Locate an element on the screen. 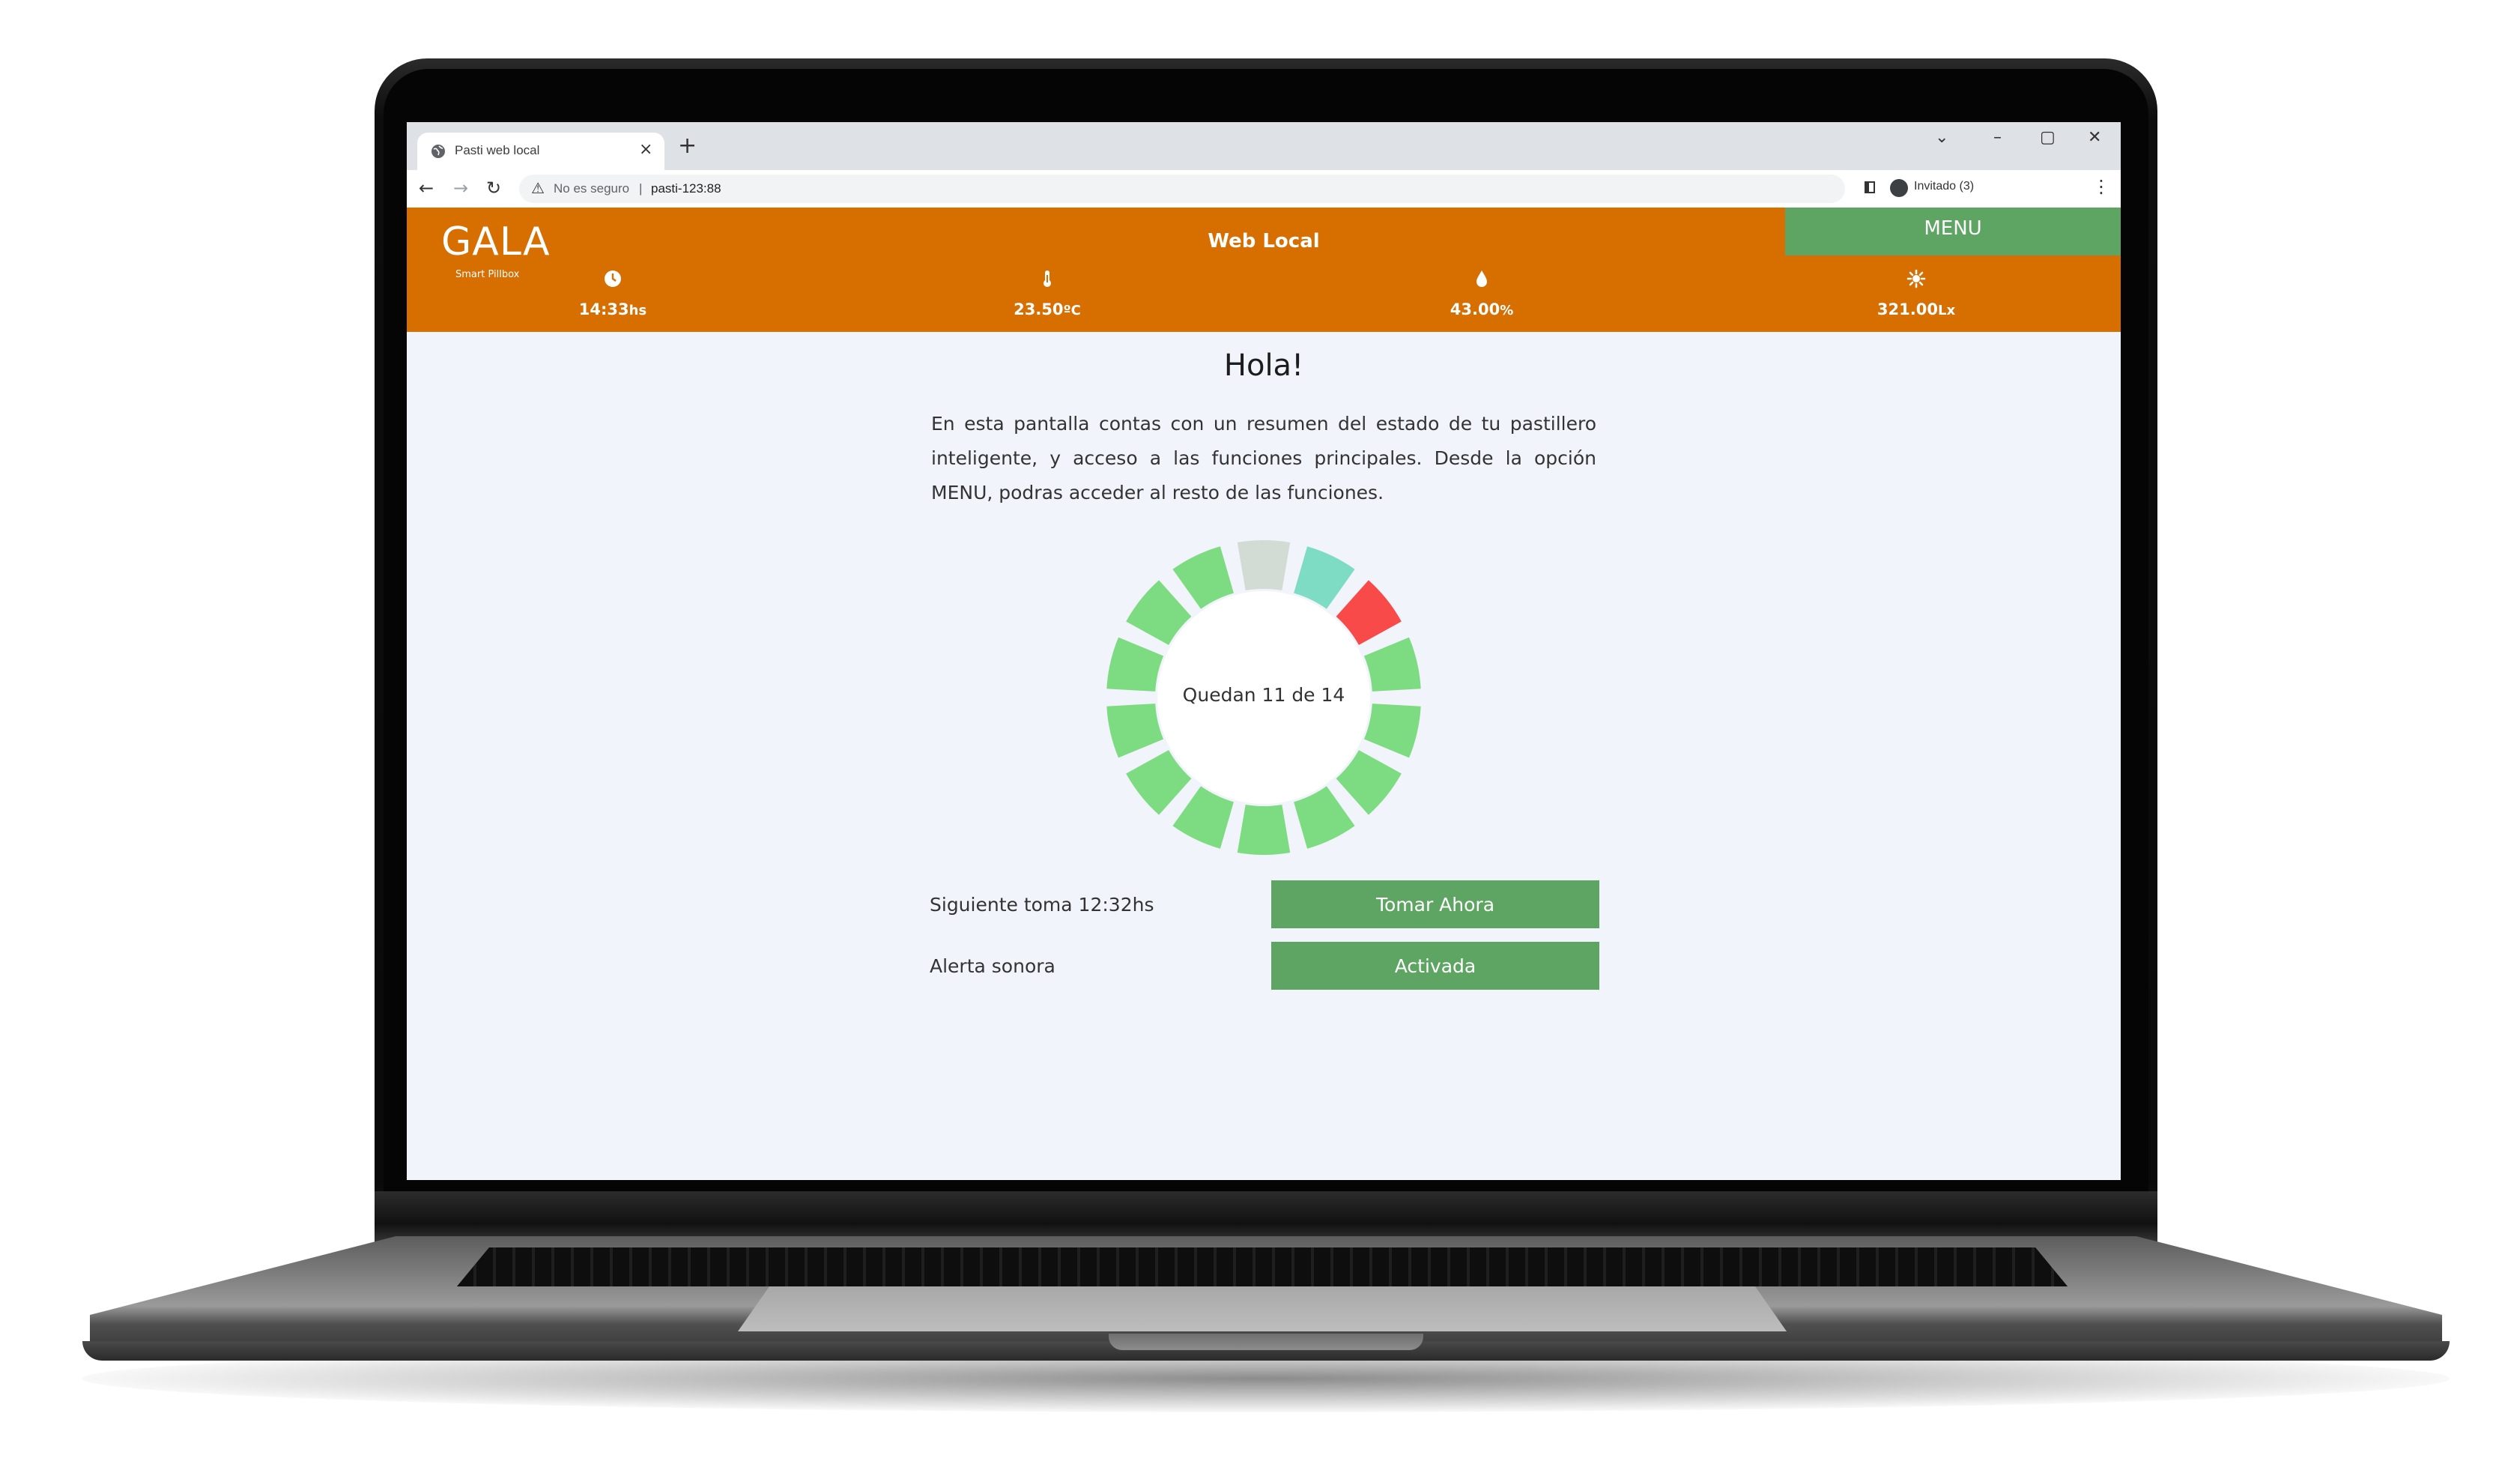  url-text: pasti-123:88 is located at coordinates (686, 188).